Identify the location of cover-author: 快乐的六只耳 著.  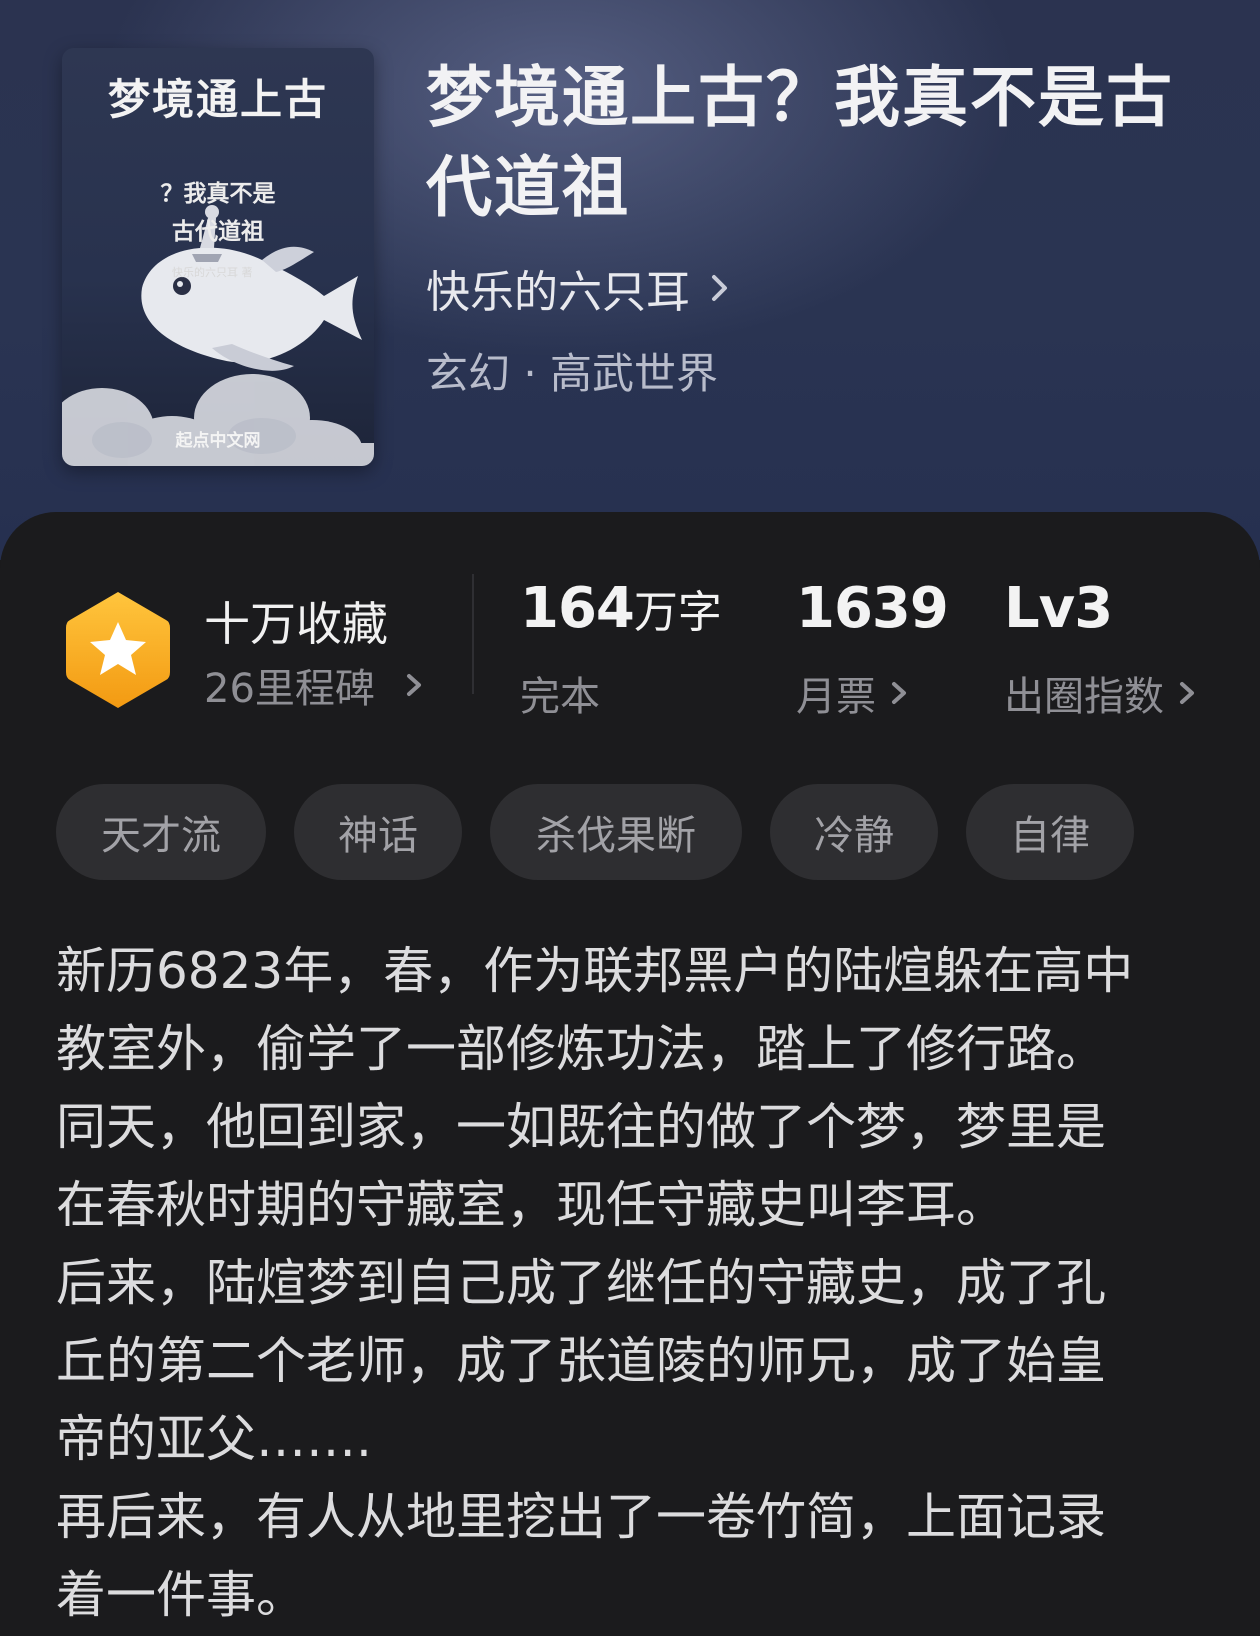
(212, 272).